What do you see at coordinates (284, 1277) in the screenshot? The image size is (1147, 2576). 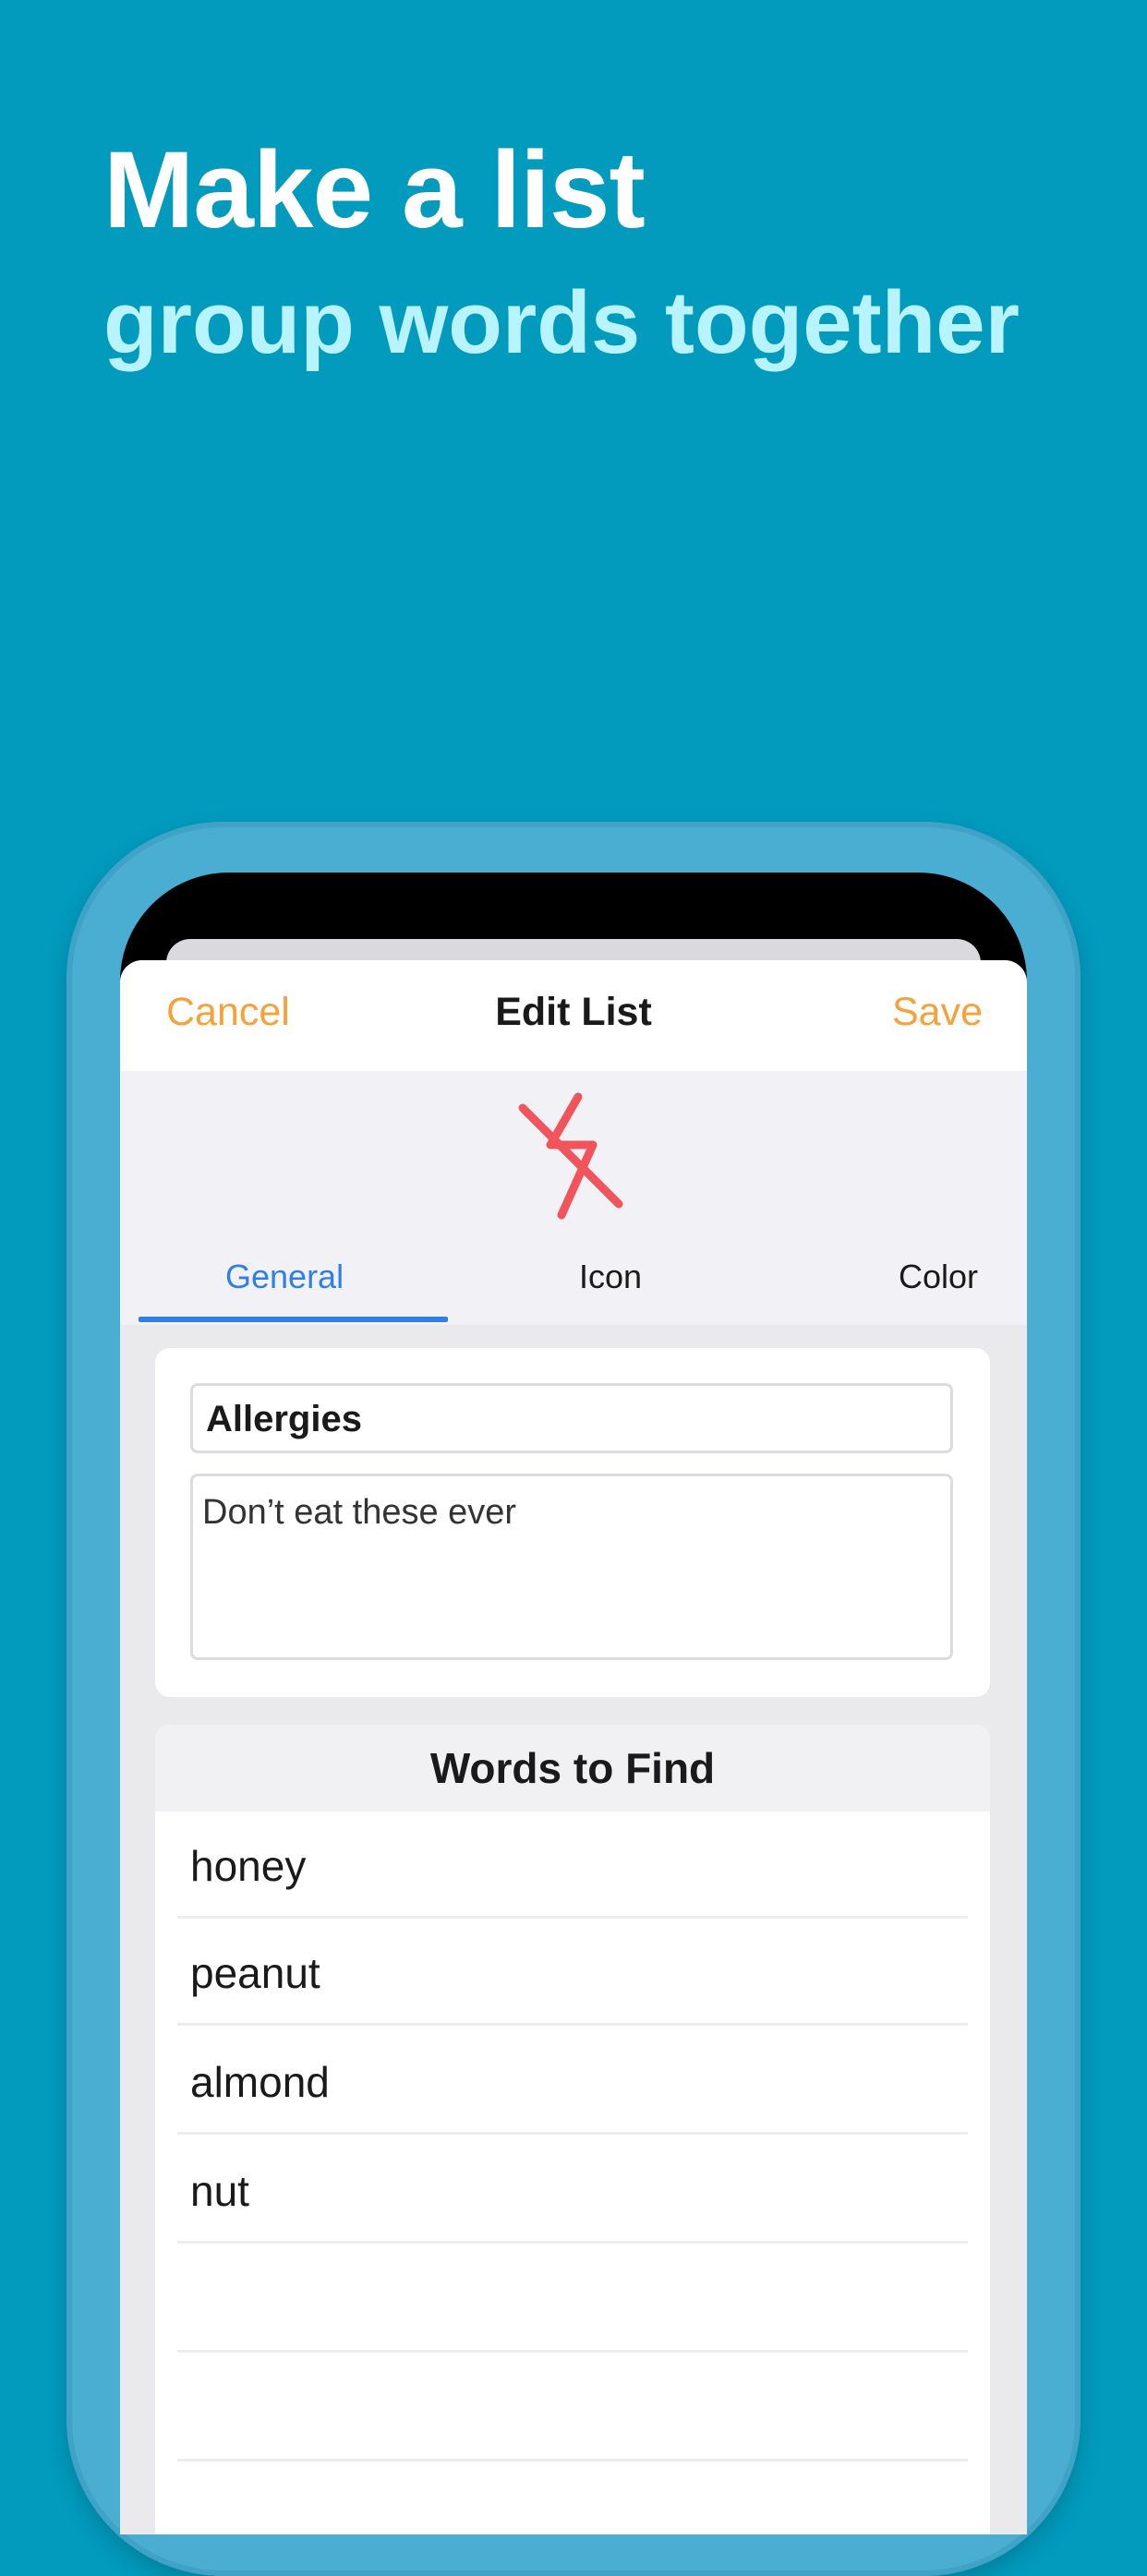 I see `tab-general: General` at bounding box center [284, 1277].